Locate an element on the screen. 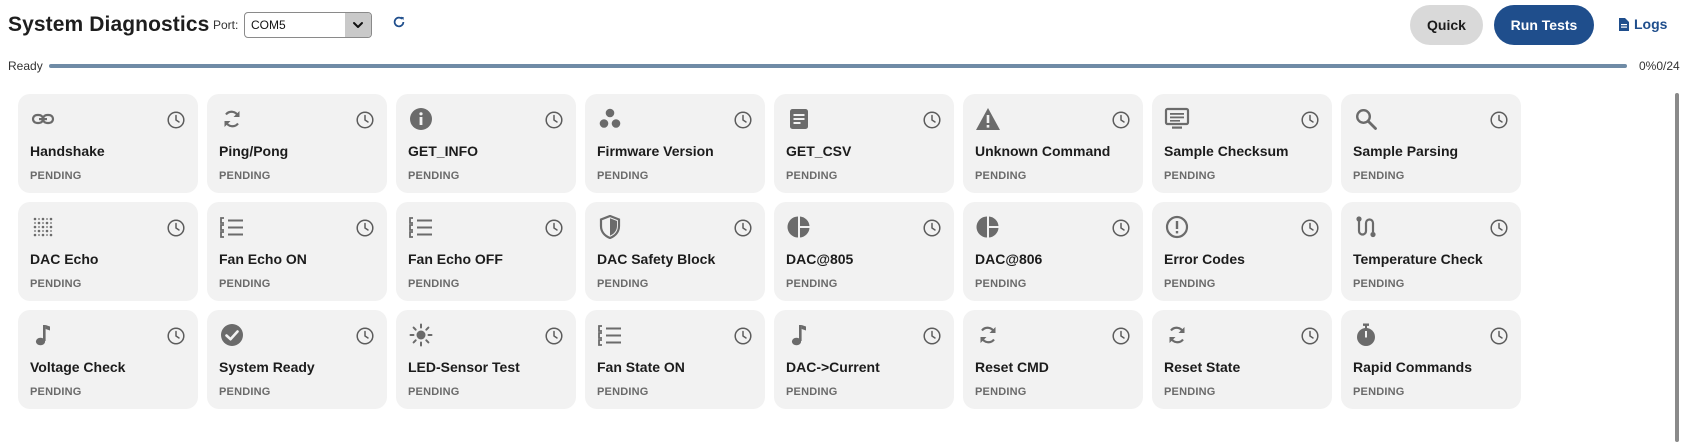  test-card: System Ready PENDING is located at coordinates (297, 359).